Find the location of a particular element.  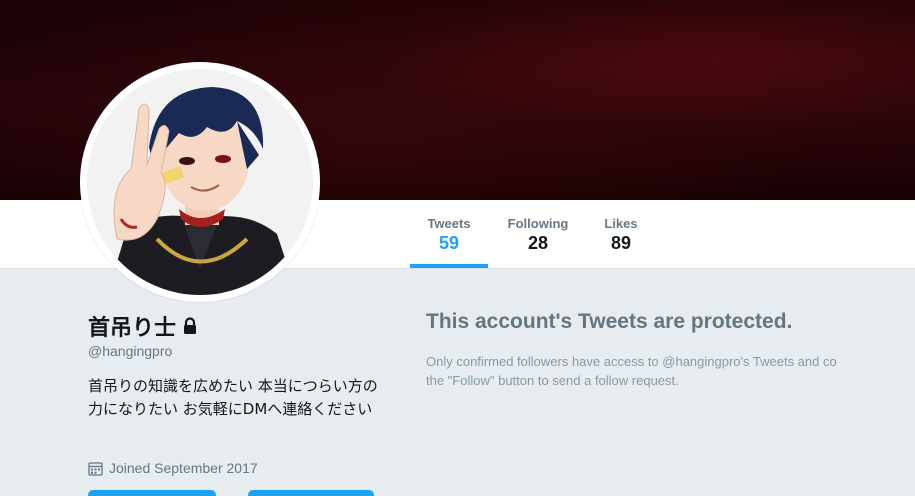

profile-name: 首吊り士 is located at coordinates (143, 326).